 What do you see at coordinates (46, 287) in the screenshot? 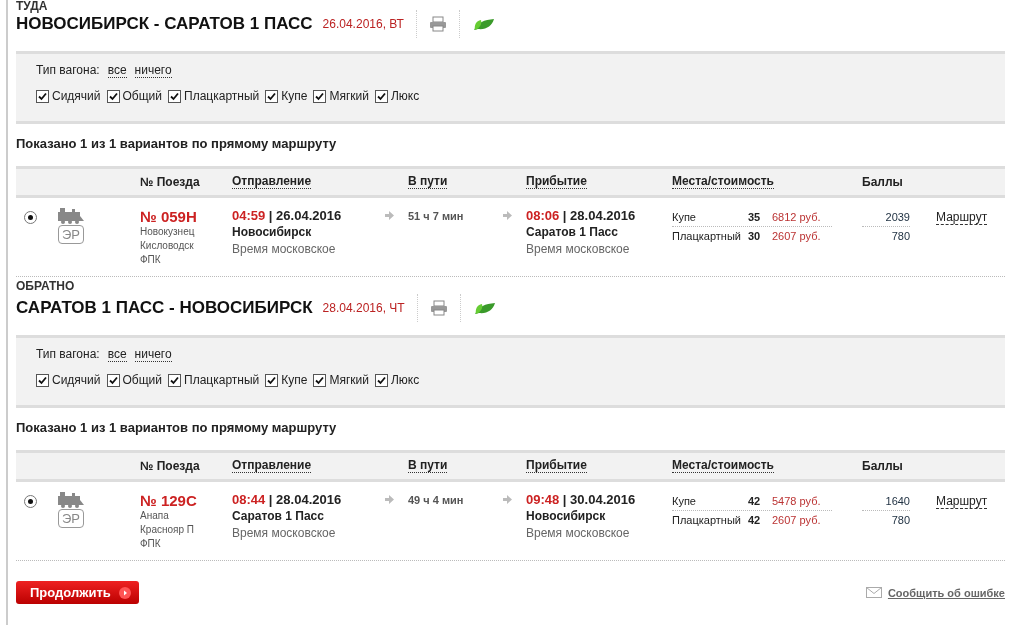
I see `direction-label: ОБРАТНО` at bounding box center [46, 287].